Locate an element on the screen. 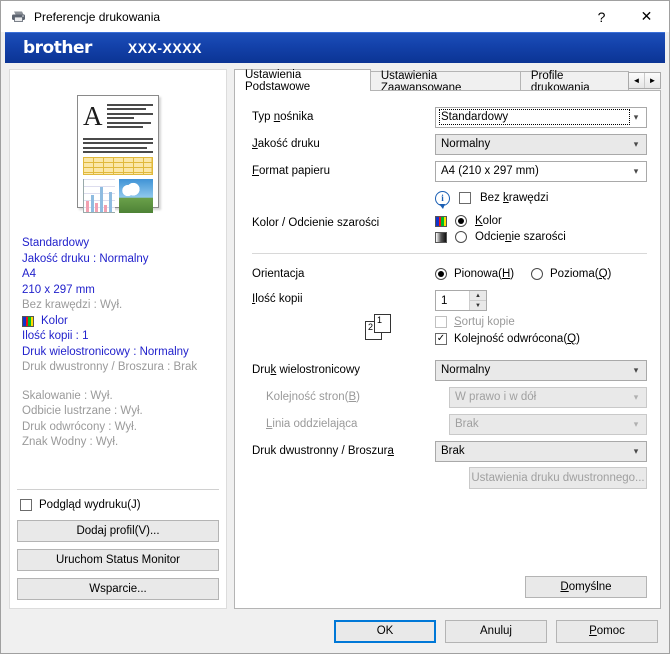 The image size is (670, 654). page-order-row: Kolejność stron(B) W prawo i w dół ▾ is located at coordinates (449, 397).